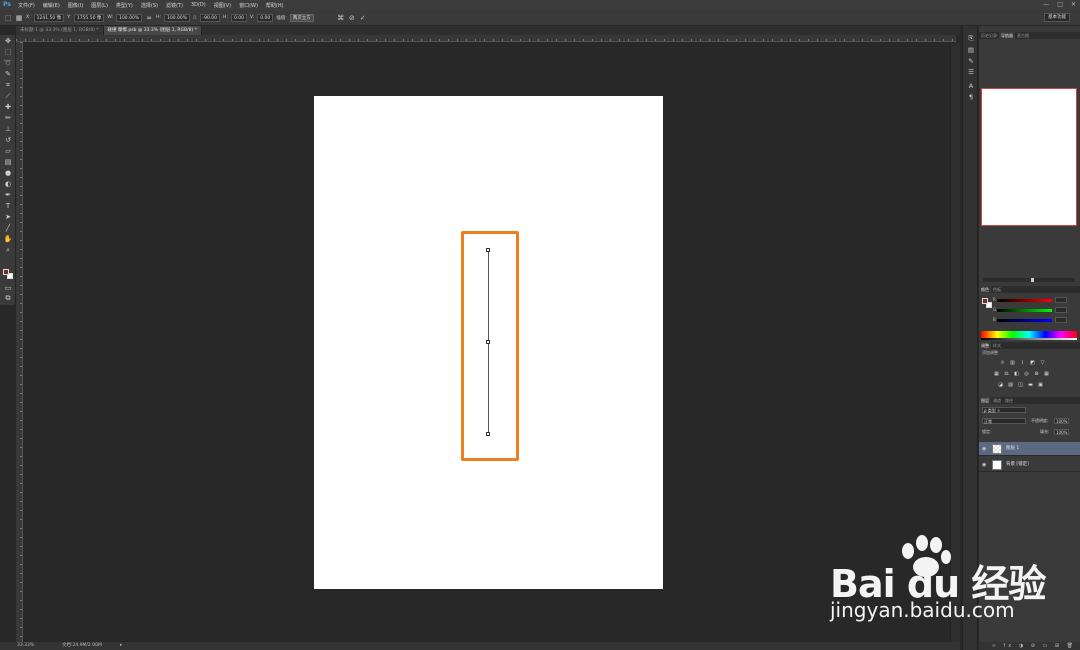 Image resolution: width=1080 pixels, height=650 pixels. Describe the element at coordinates (124, 5) in the screenshot. I see `menu-type: 类型(Y)` at that location.